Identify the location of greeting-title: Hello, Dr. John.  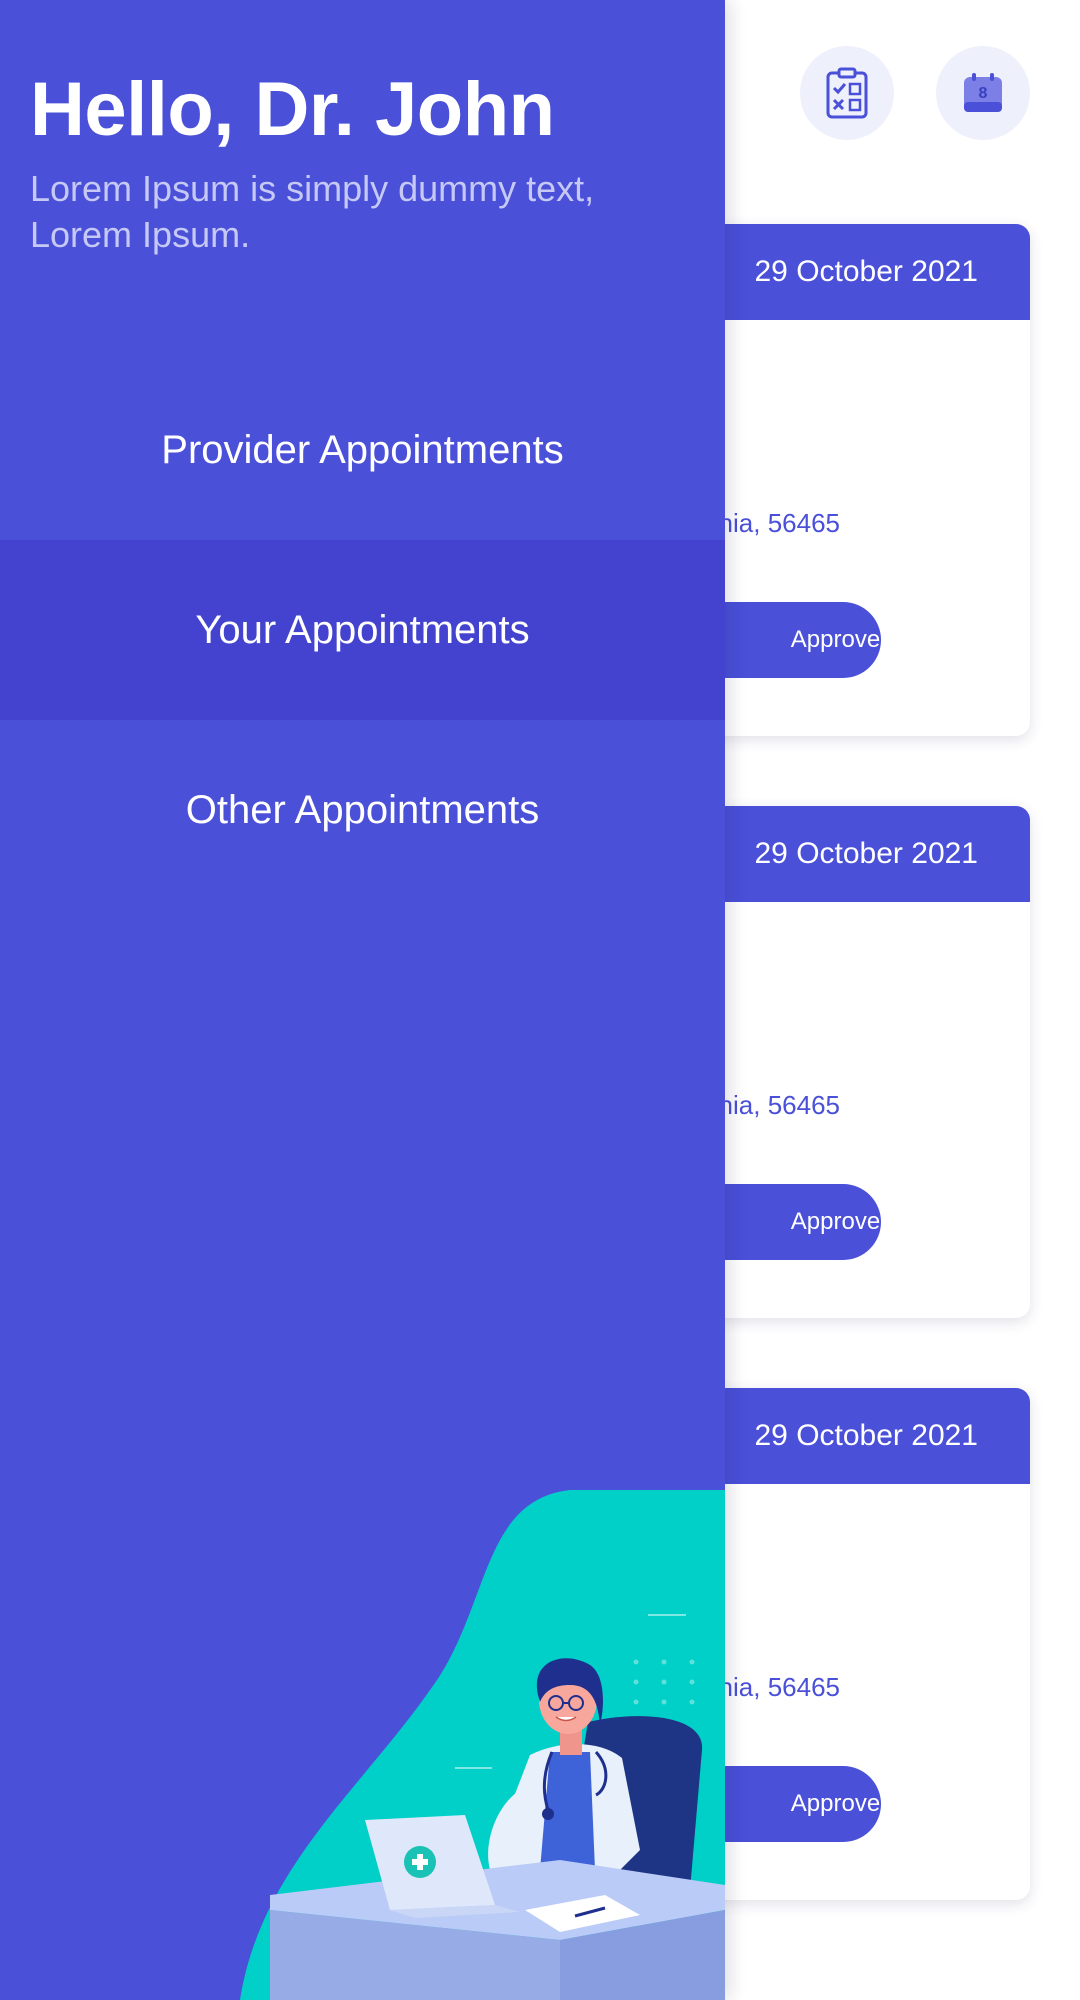
(292, 109).